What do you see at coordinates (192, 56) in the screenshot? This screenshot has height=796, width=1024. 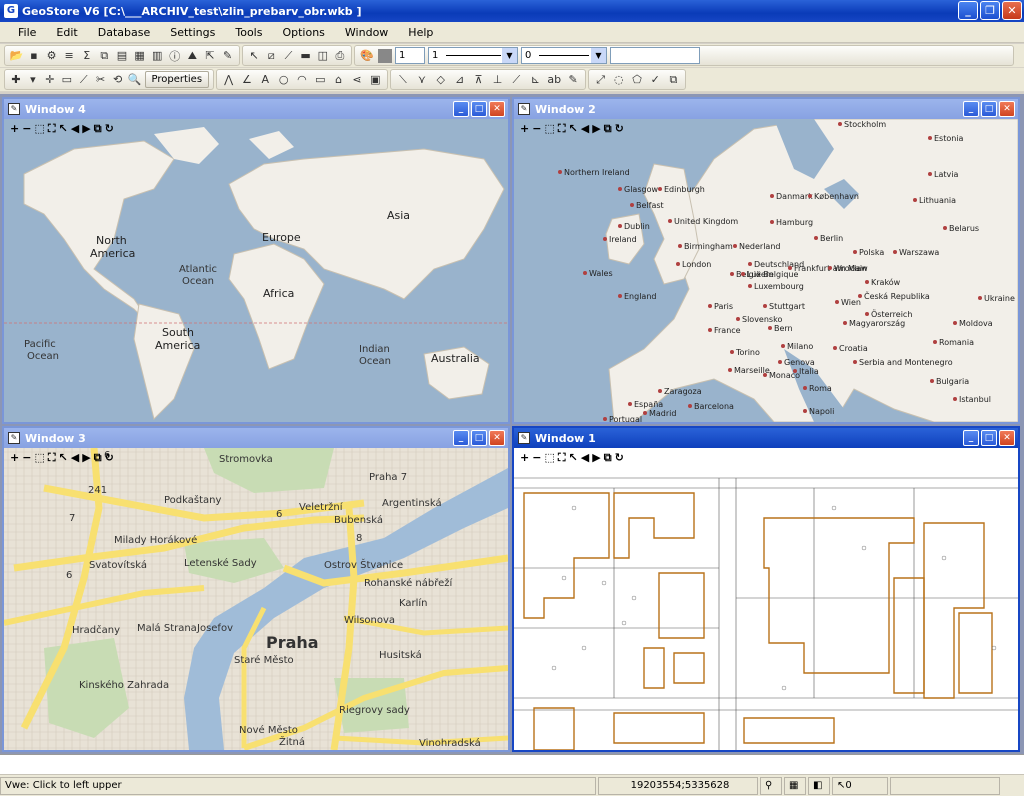 I see `chart-icon: ⛰` at bounding box center [192, 56].